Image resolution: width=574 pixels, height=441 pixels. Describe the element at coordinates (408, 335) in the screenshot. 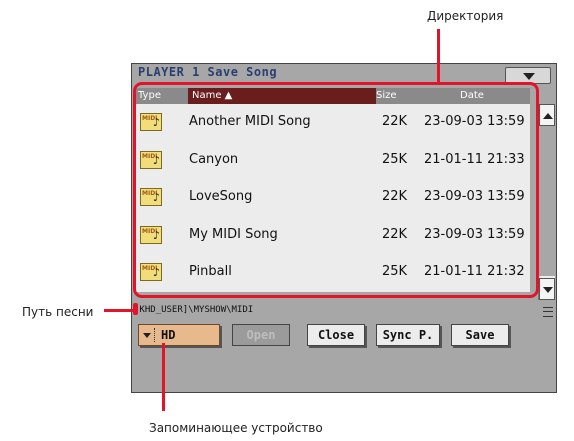

I see `sync-button: Sync P.` at that location.